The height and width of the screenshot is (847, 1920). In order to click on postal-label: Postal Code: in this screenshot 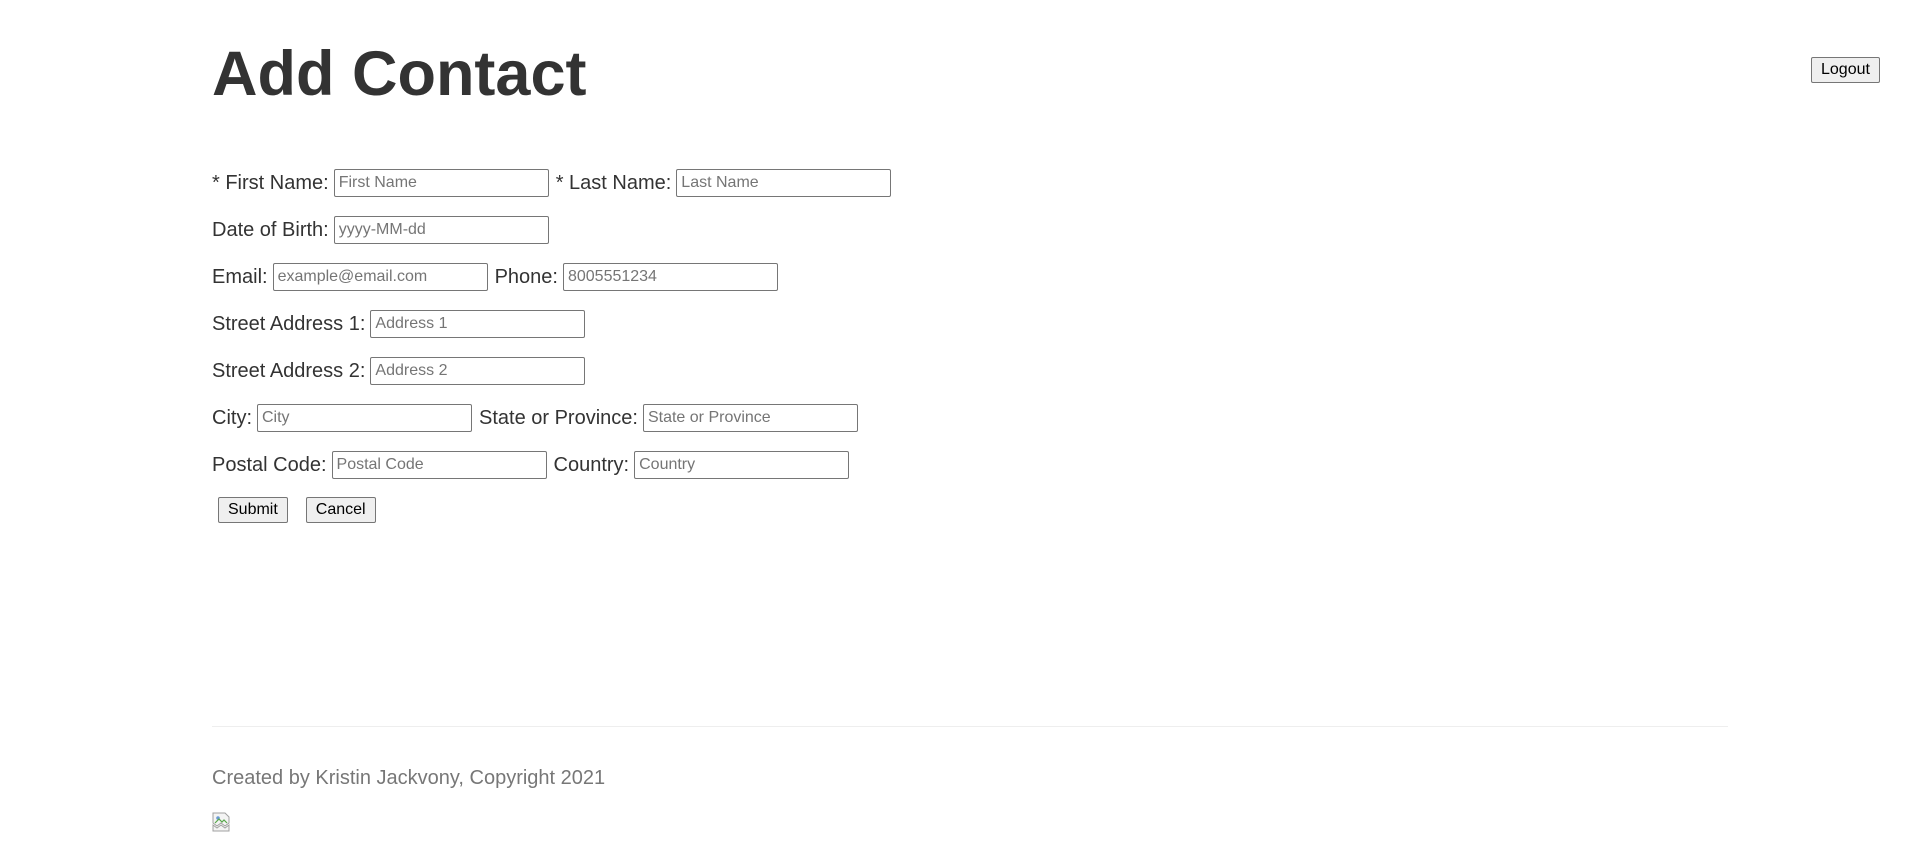, I will do `click(269, 465)`.